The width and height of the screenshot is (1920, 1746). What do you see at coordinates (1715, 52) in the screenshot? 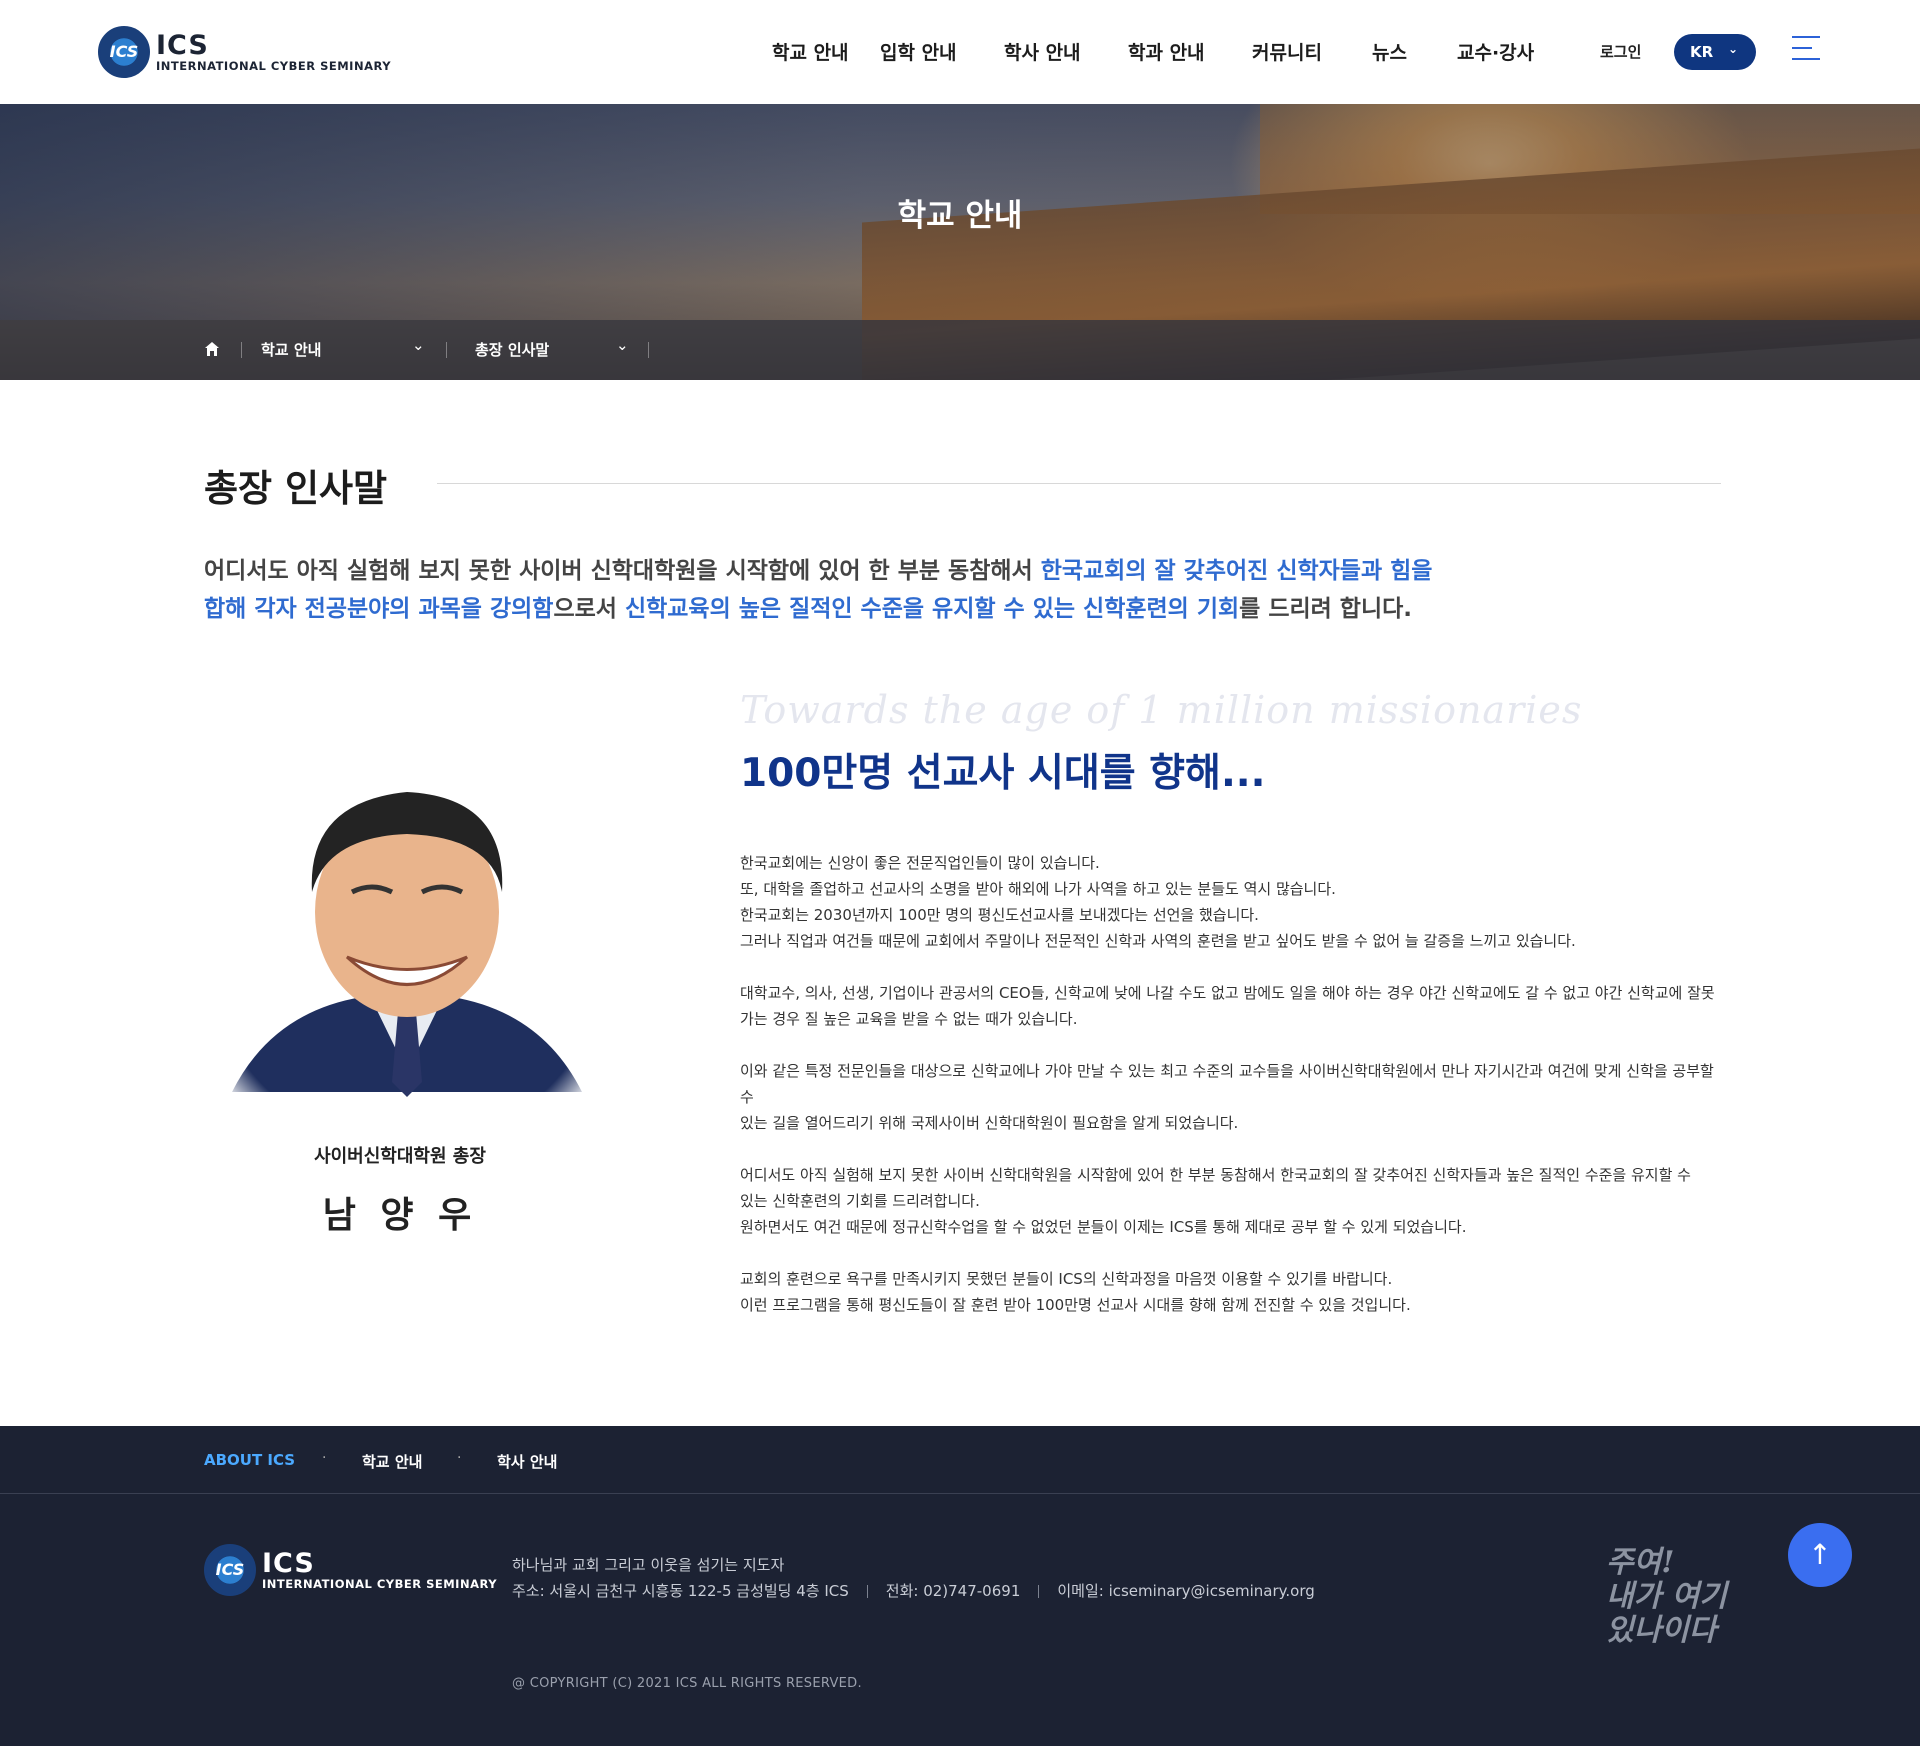
I see `language-select: KR ⌄` at bounding box center [1715, 52].